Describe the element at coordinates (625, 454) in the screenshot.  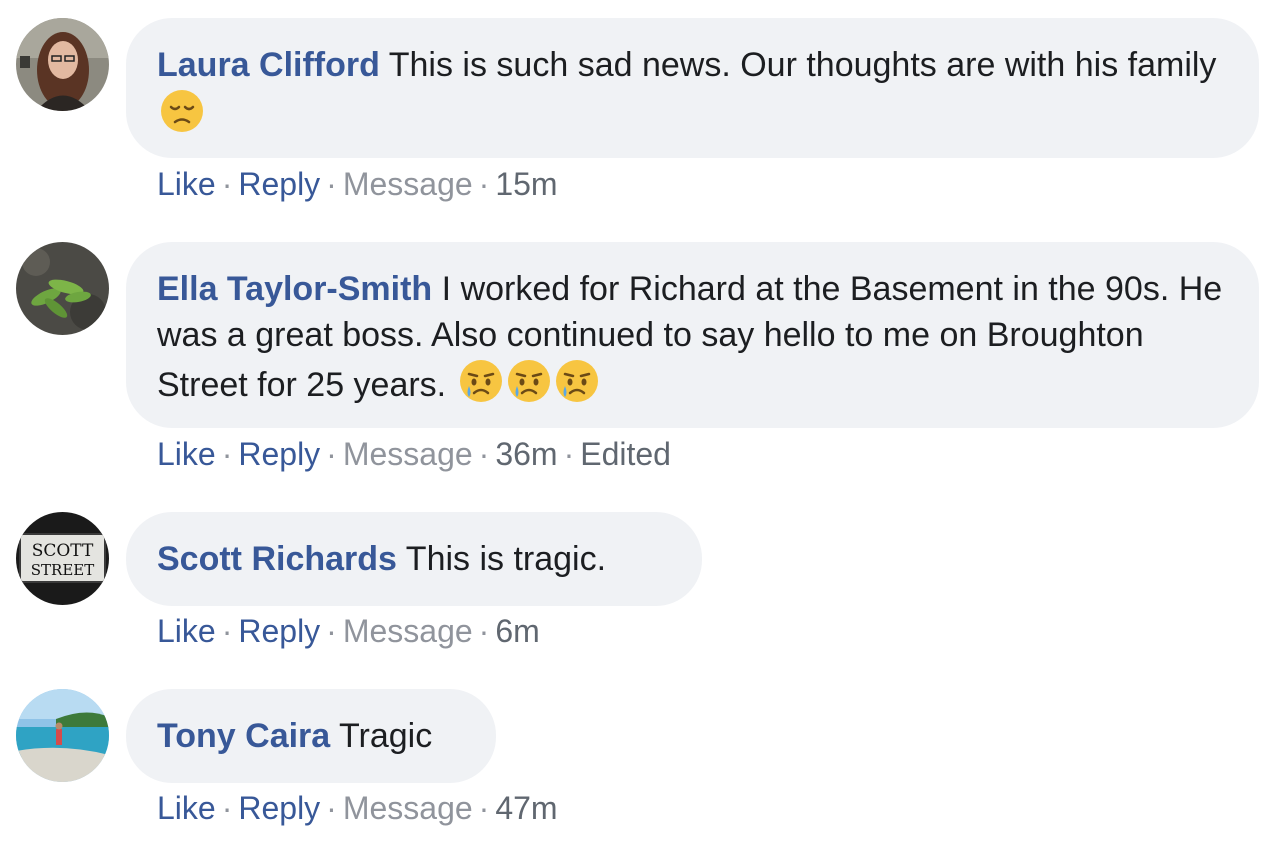
I see `edited-label: Edited` at that location.